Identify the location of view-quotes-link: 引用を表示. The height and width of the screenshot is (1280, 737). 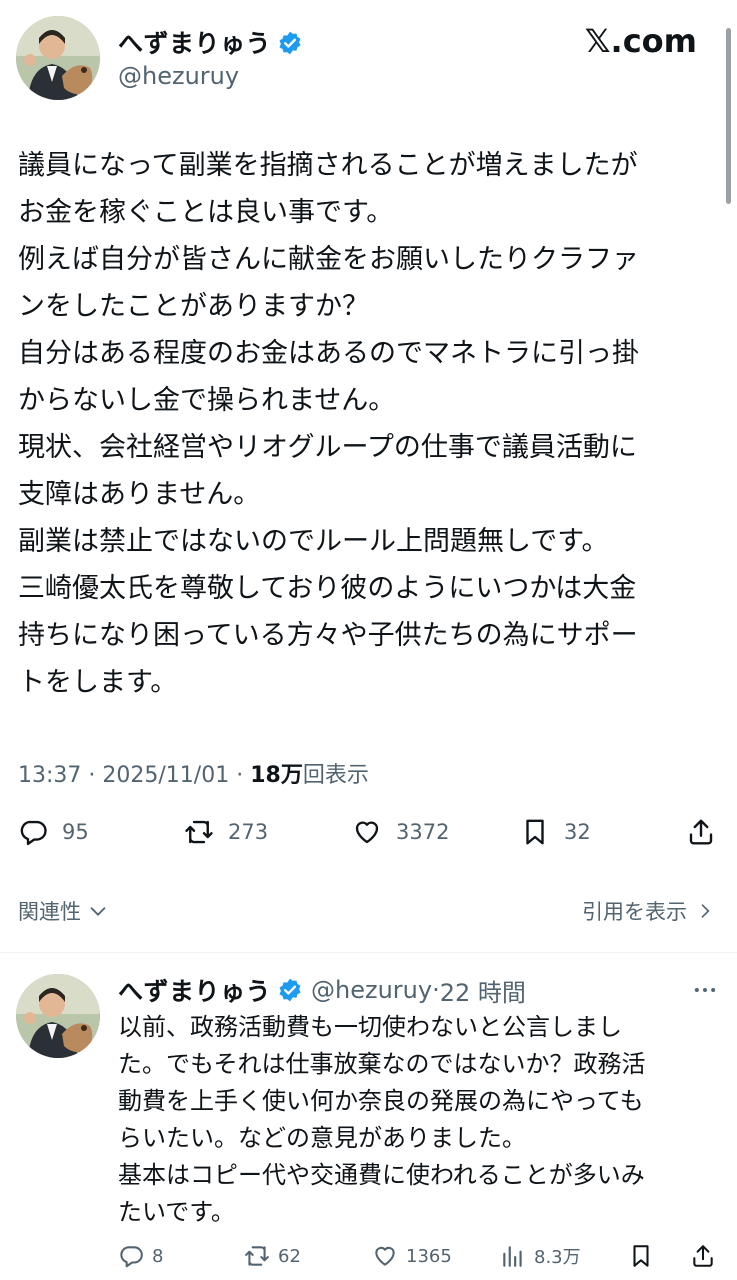
(648, 911).